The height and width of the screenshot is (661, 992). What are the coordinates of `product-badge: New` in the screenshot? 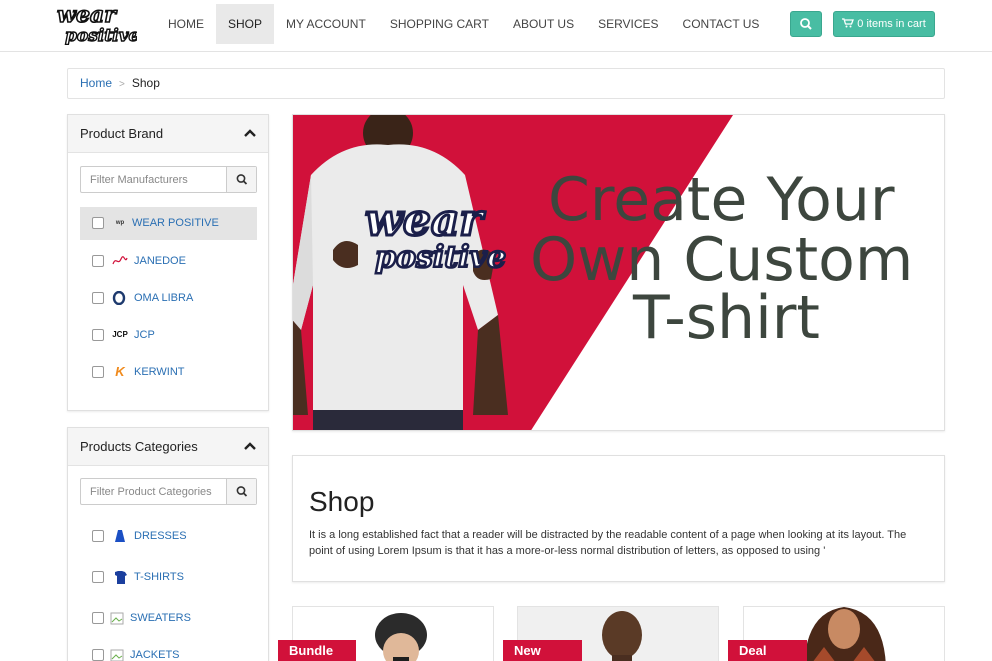 It's located at (542, 650).